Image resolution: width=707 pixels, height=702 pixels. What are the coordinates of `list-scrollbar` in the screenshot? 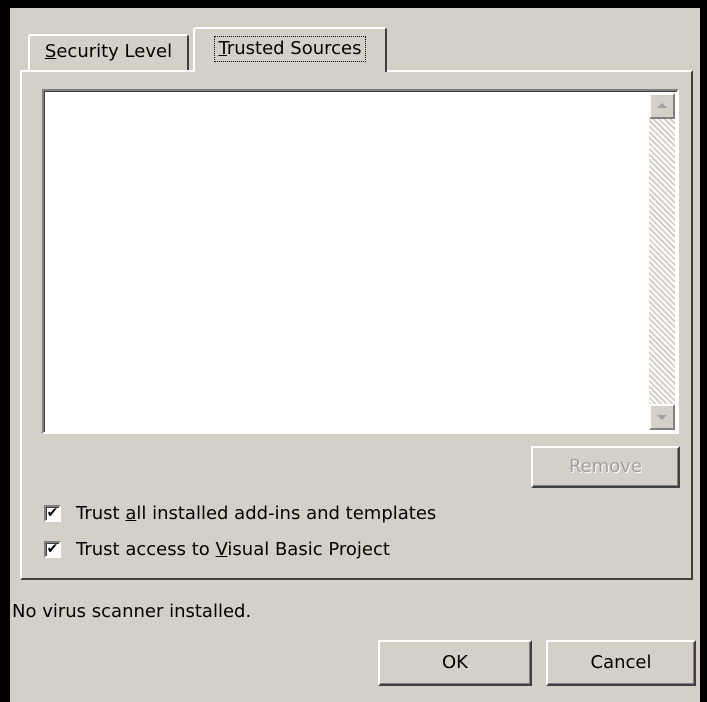 It's located at (662, 261).